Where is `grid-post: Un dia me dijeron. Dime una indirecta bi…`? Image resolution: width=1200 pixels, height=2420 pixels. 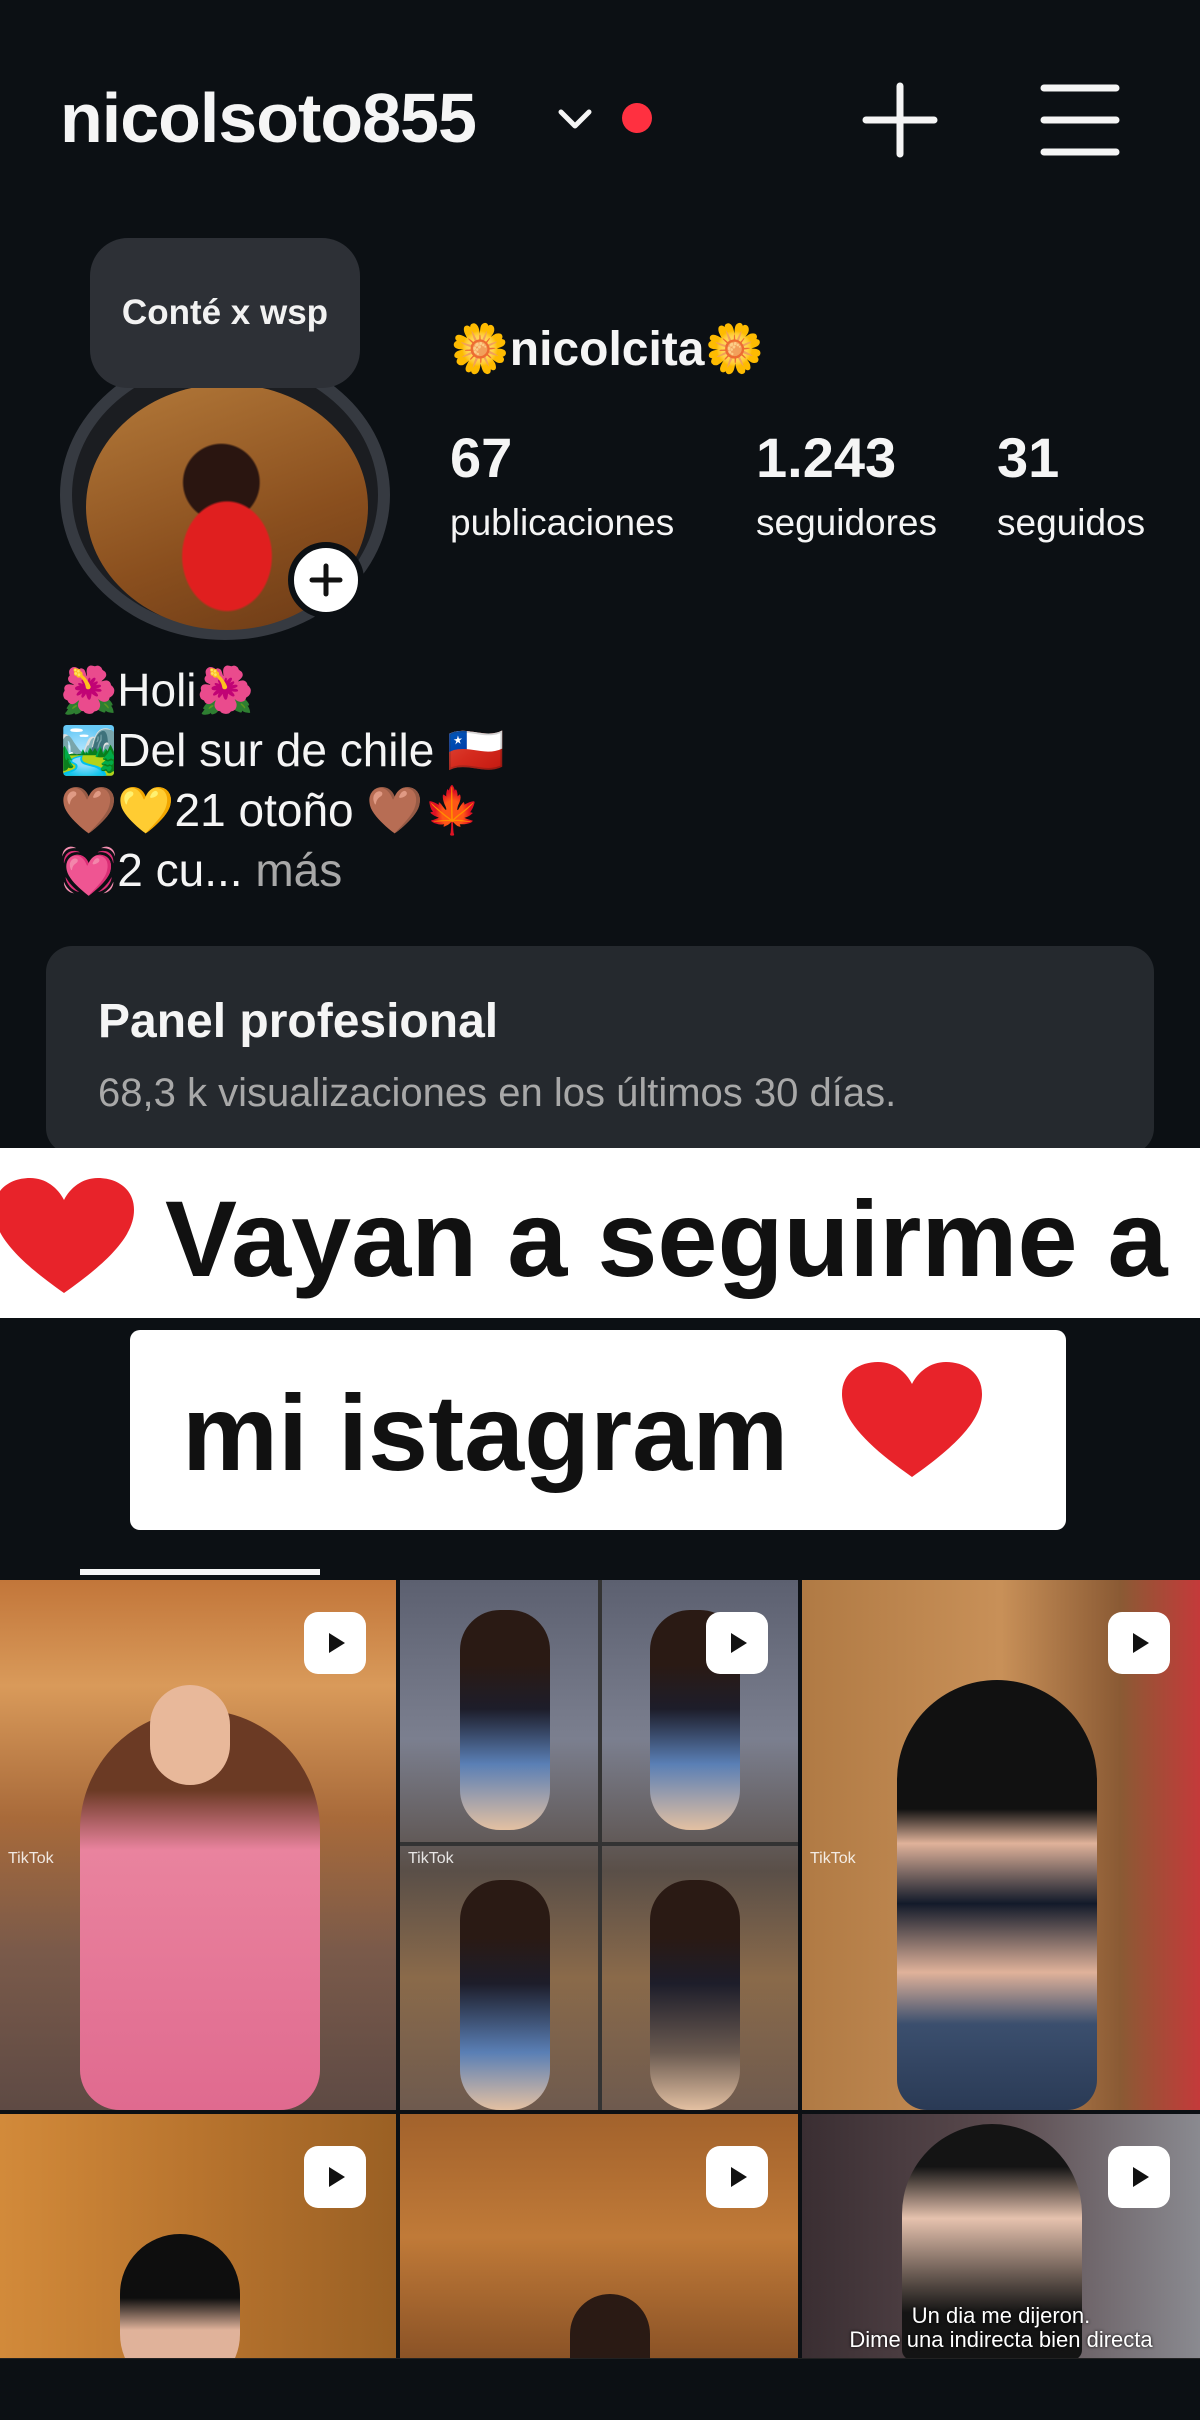 grid-post: Un dia me dijeron. Dime una indirecta bi… is located at coordinates (1001, 2237).